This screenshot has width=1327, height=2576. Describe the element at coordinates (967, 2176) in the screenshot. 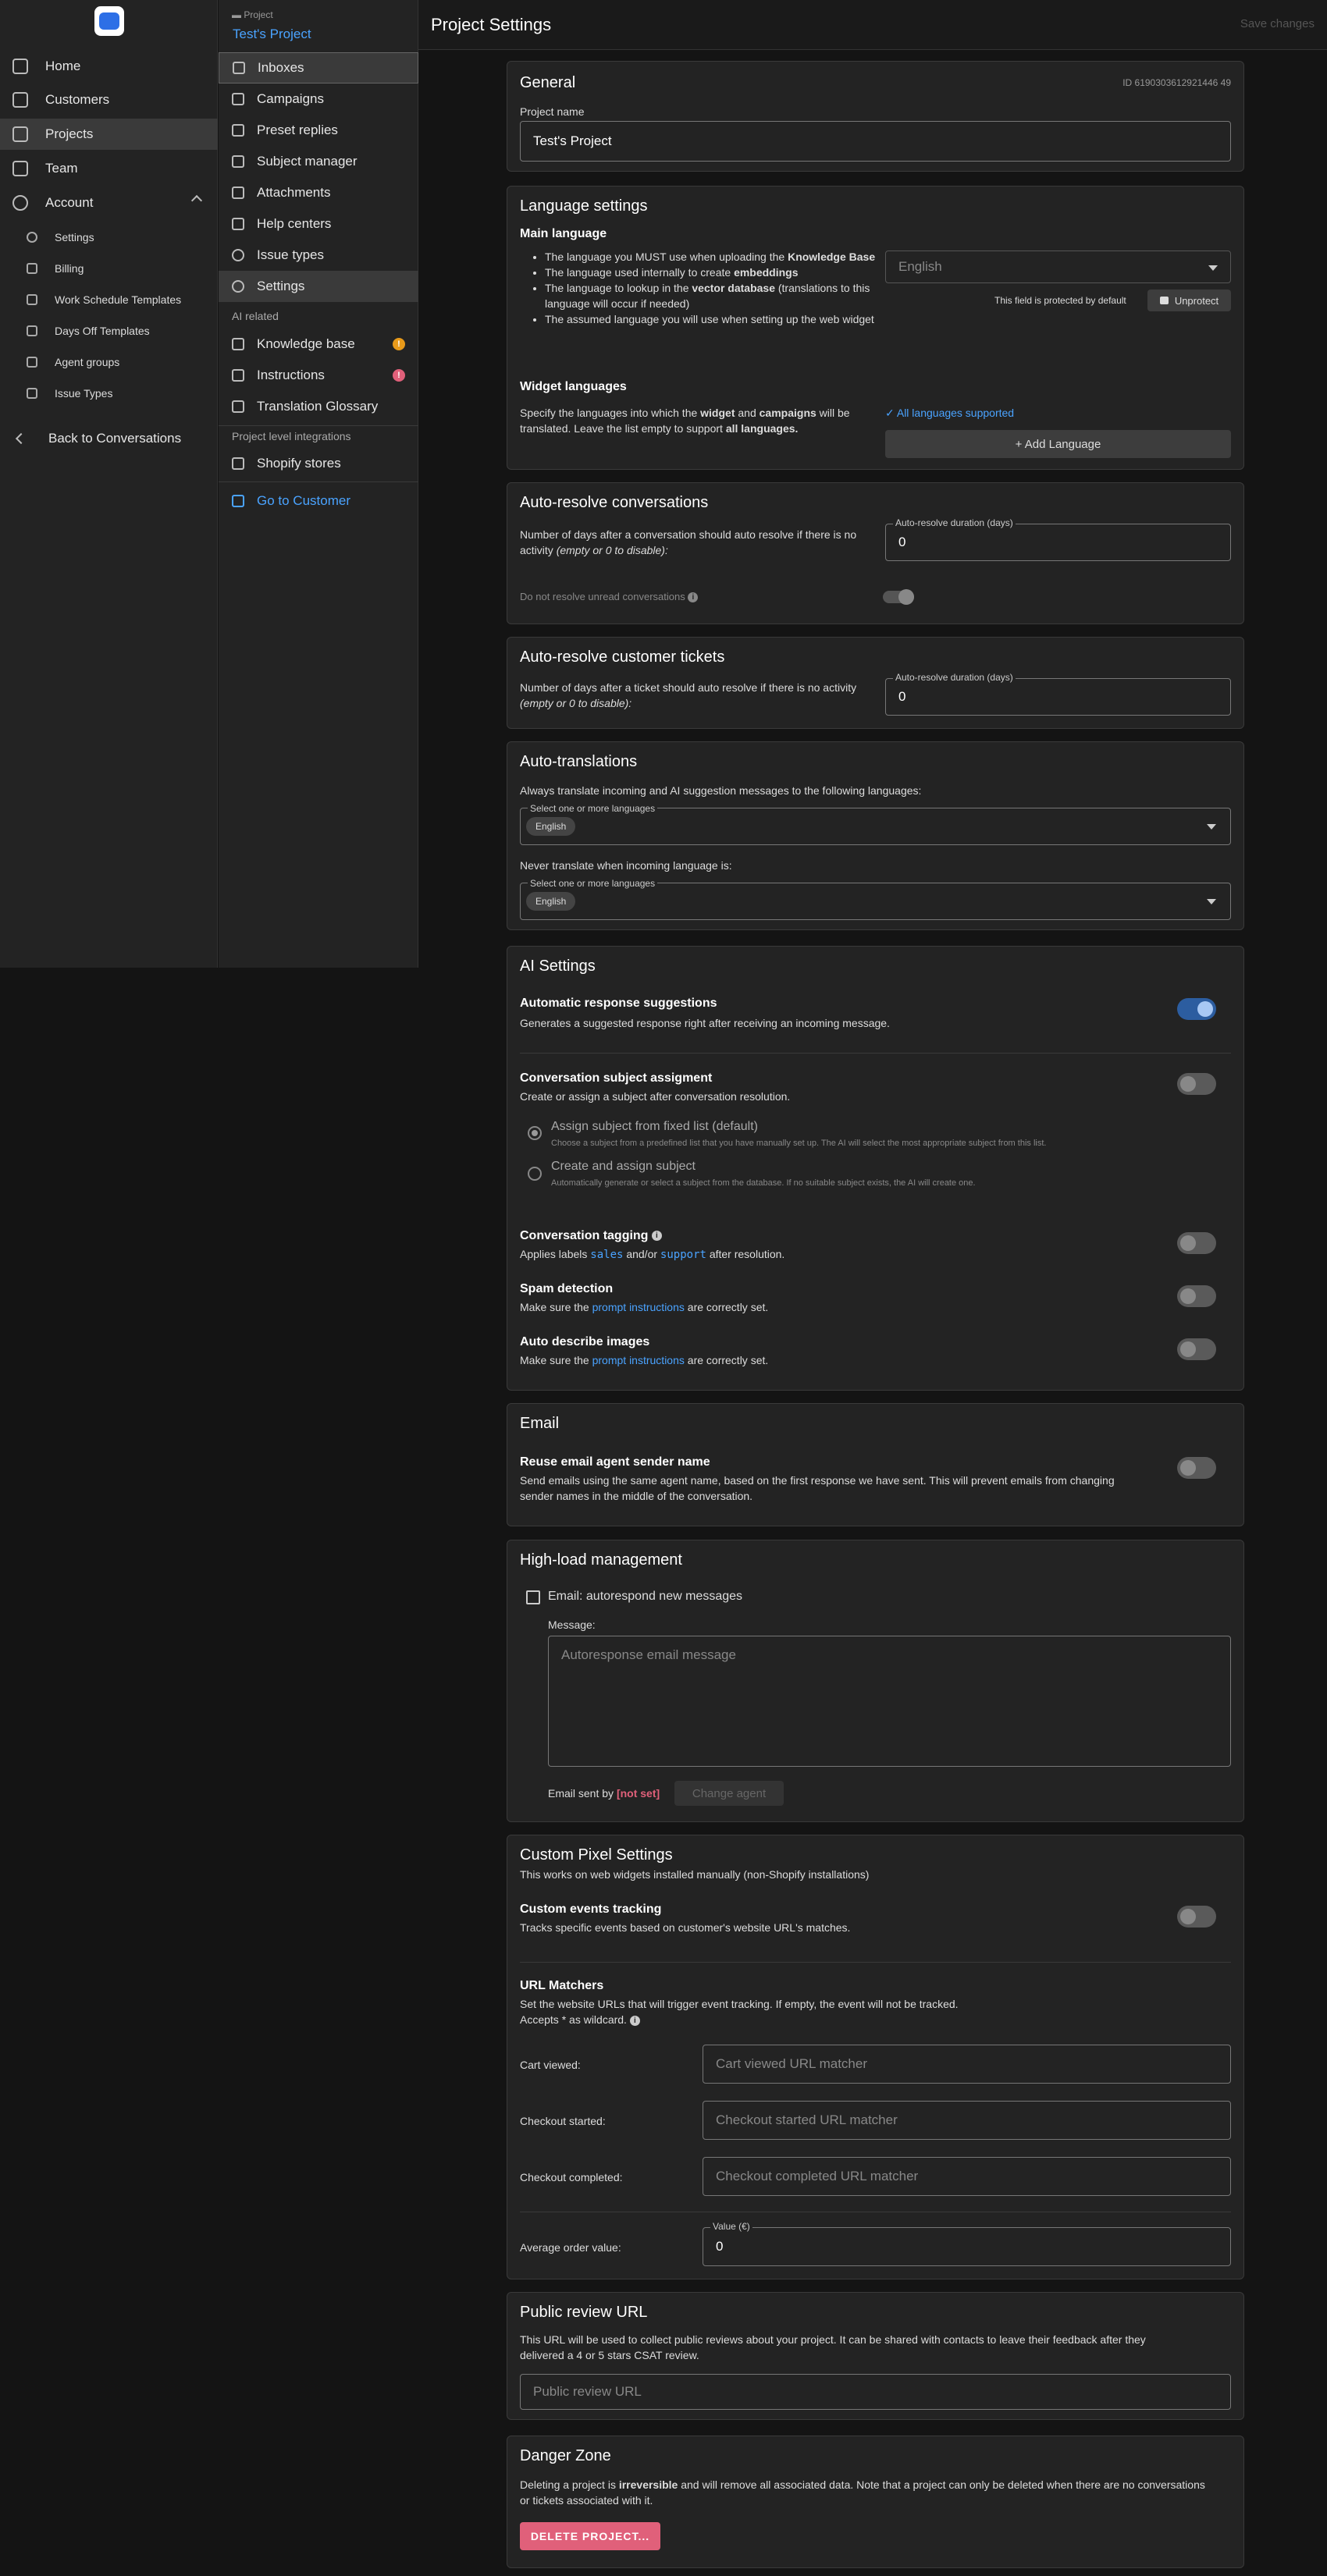

I see `checkout-completed-input: Checkout completed URL matcher` at that location.